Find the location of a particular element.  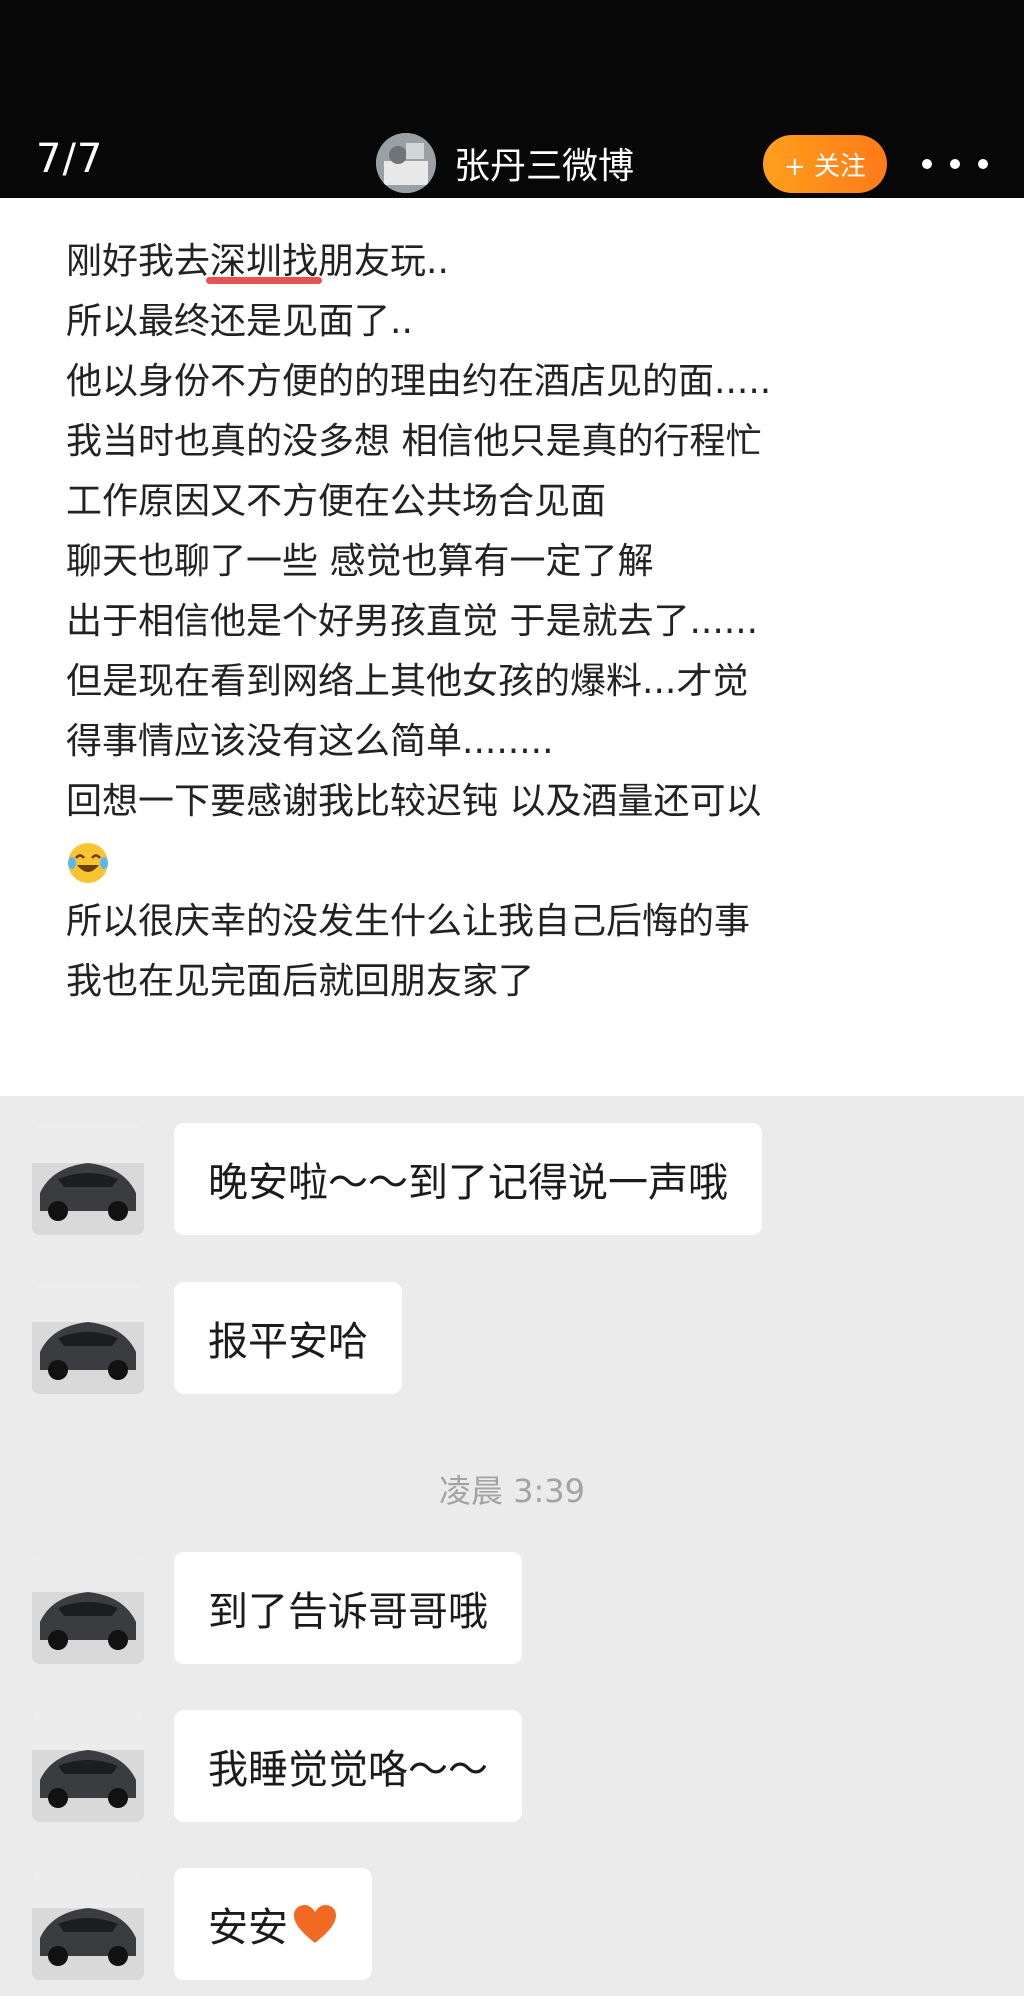

text-line-11: 所以很庆幸的没发生什么让我自己后悔的事 is located at coordinates (408, 921).